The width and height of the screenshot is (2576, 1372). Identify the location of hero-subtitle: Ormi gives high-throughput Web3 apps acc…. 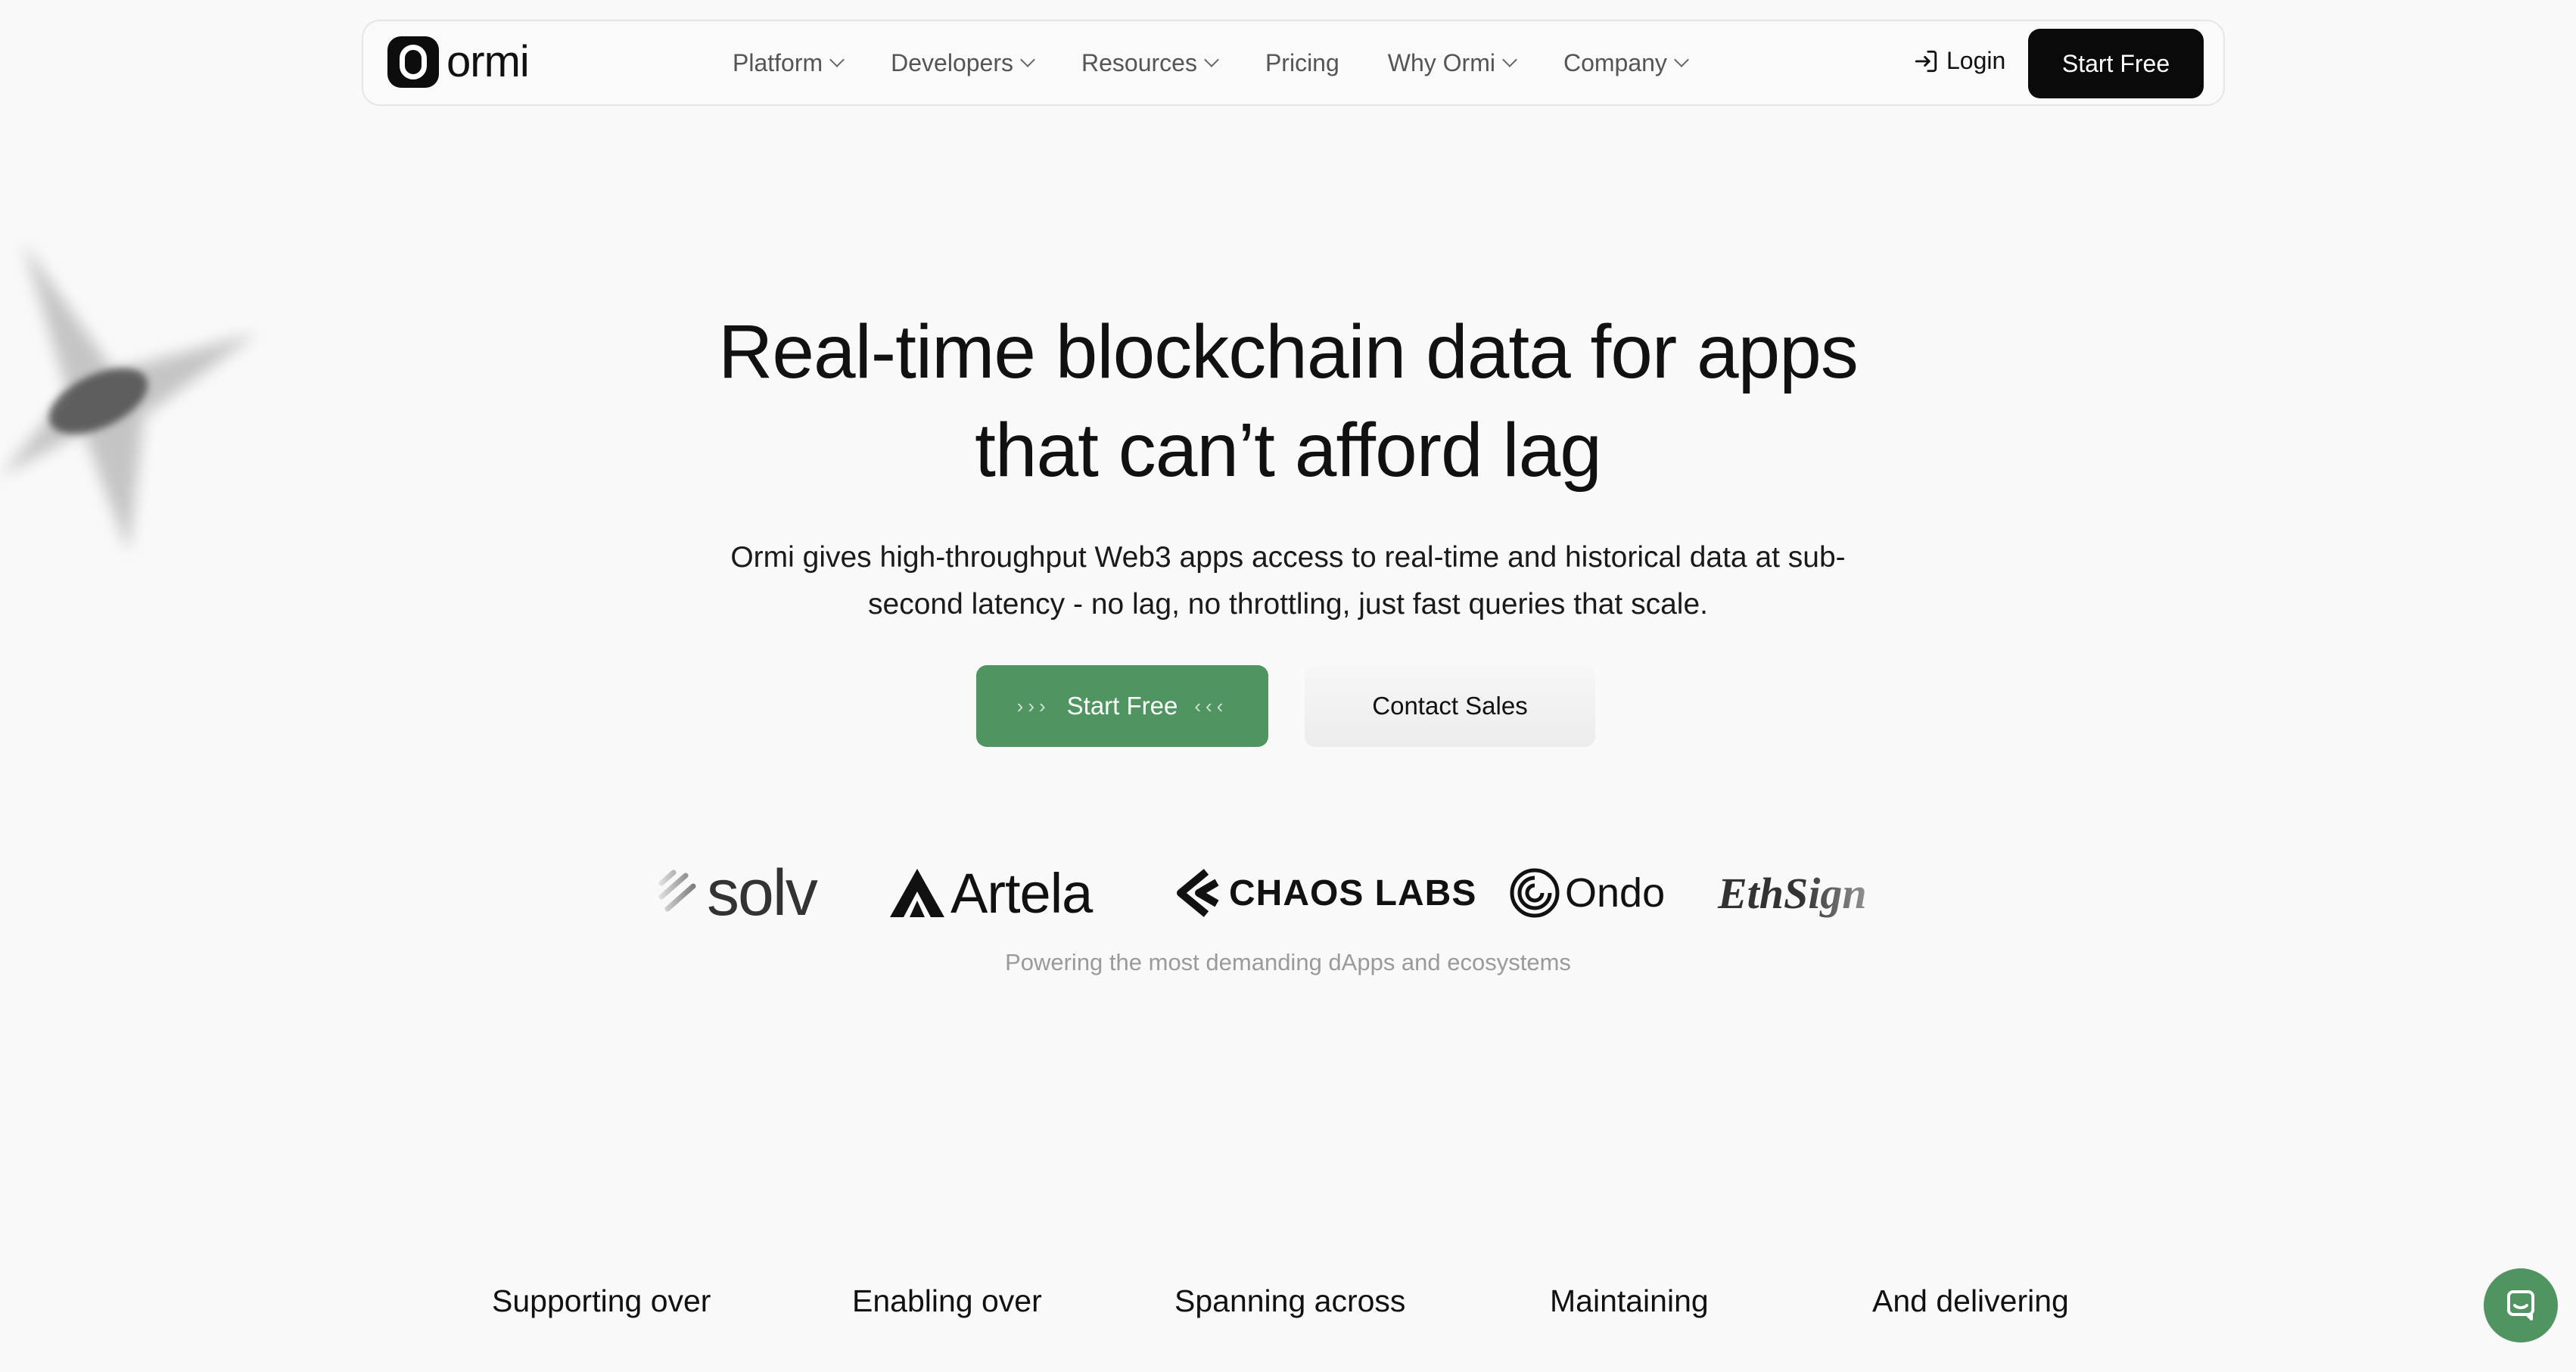
(1288, 581).